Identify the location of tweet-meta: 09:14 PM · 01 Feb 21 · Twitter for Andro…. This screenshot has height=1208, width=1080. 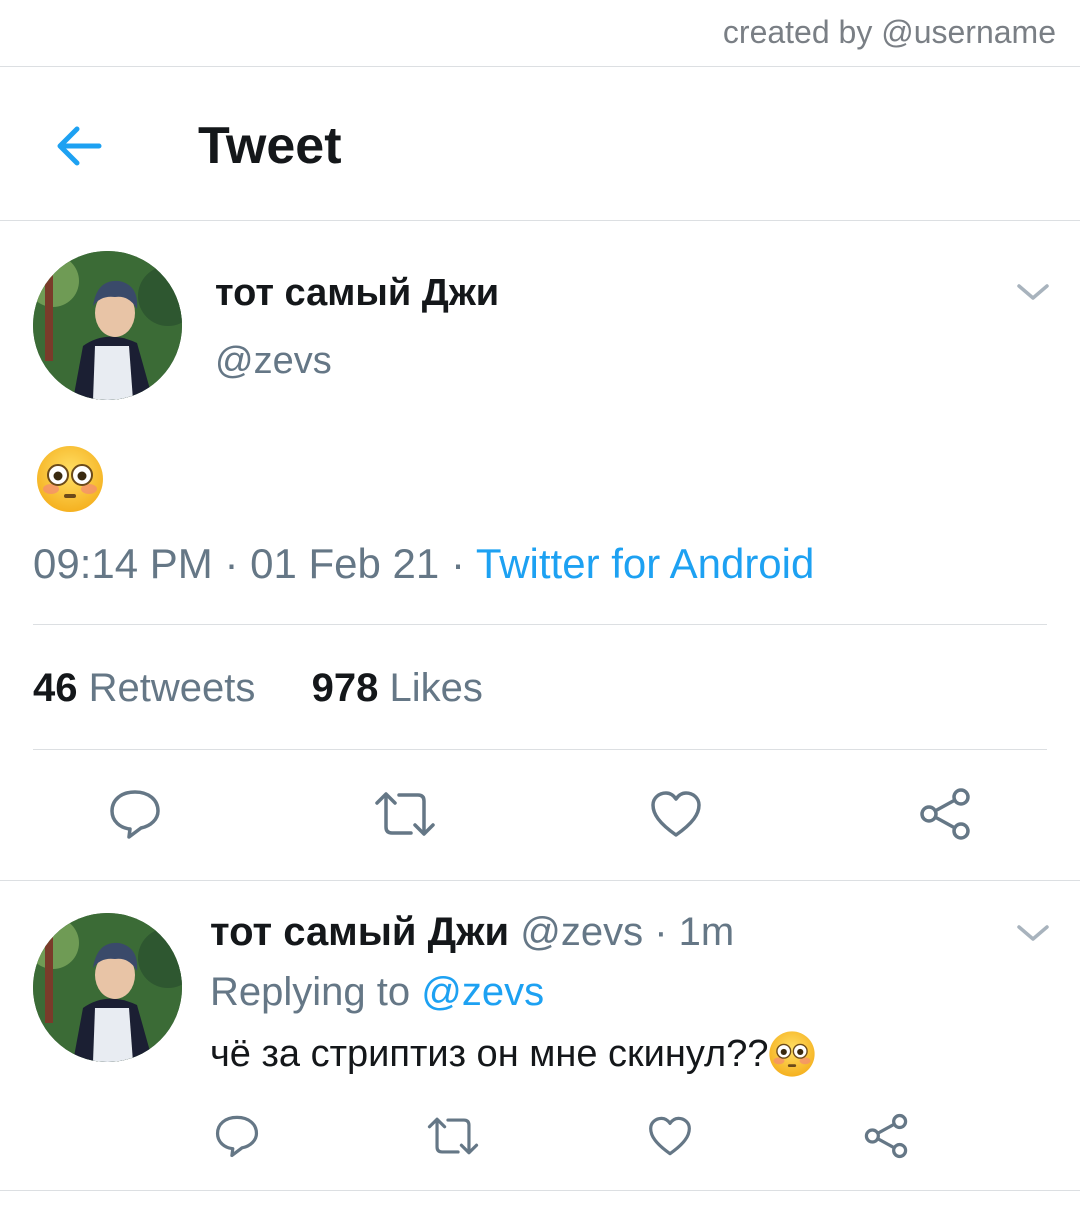
(423, 564).